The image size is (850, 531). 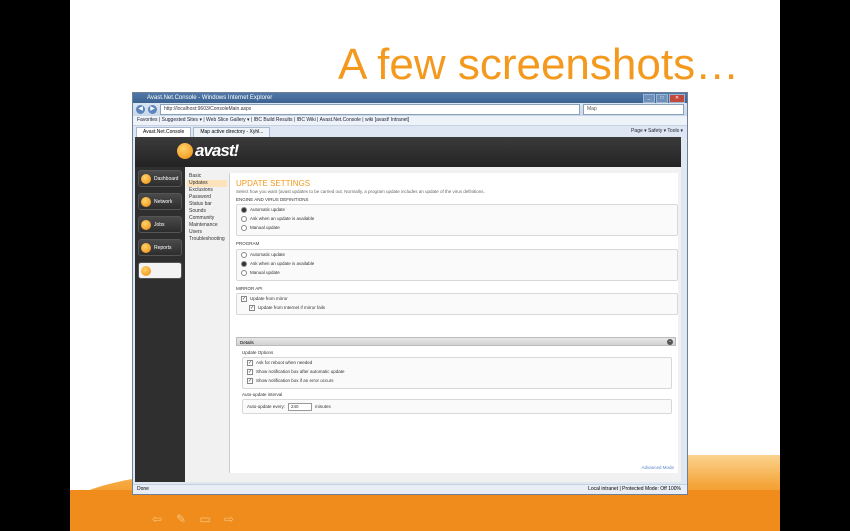 I want to click on interval-label: Auto-update every:, so click(x=266, y=406).